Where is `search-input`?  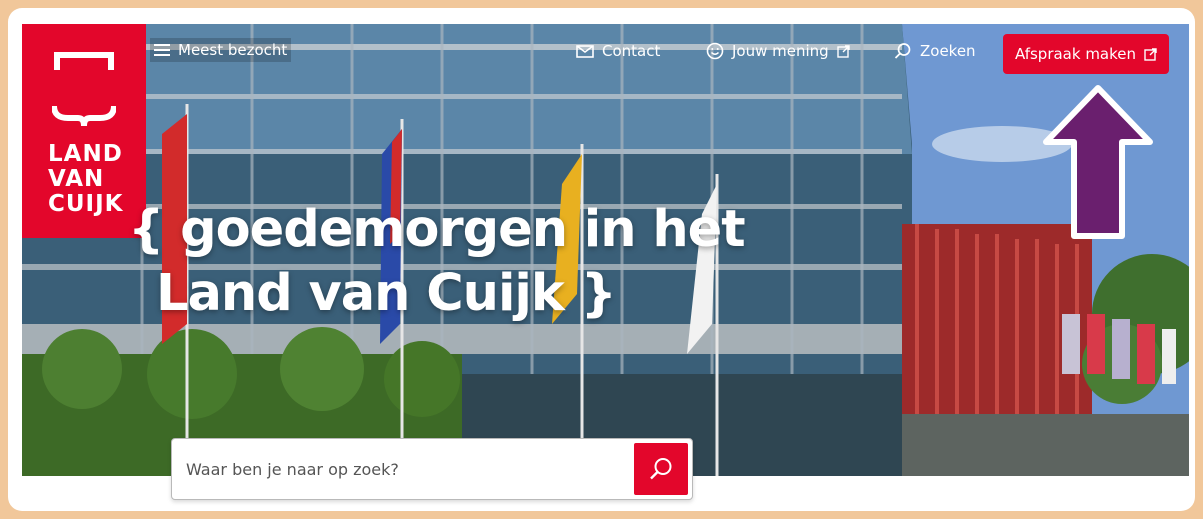
search-input is located at coordinates (401, 469).